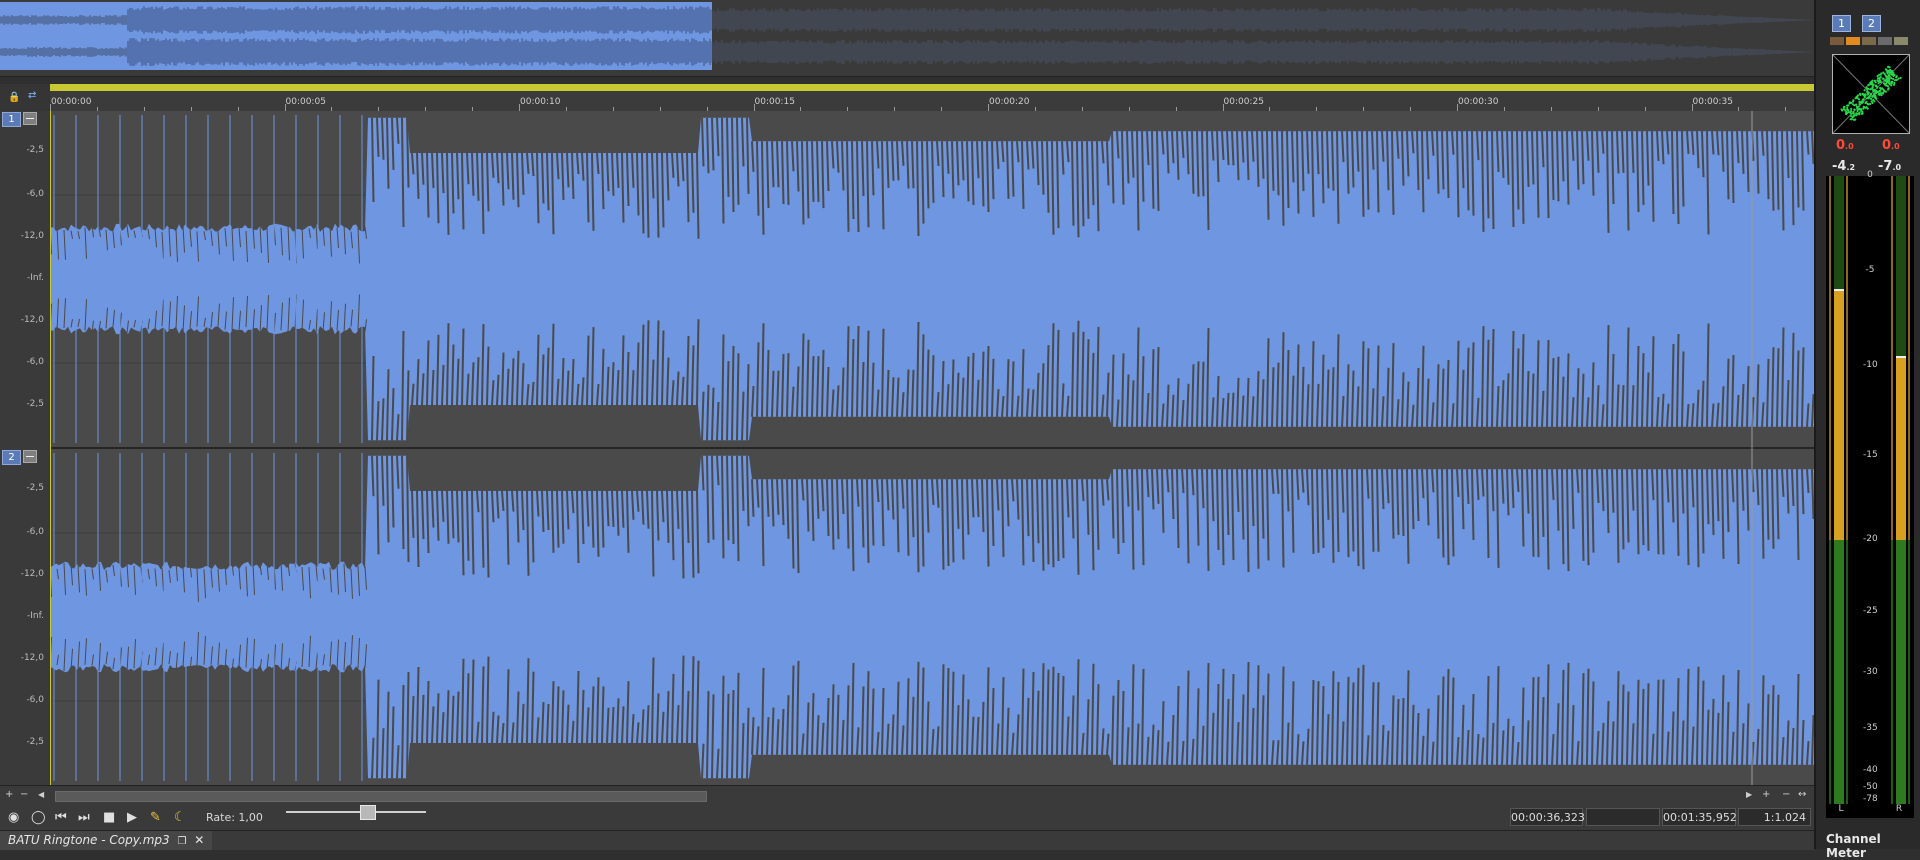  Describe the element at coordinates (1841, 809) in the screenshot. I see `left-channel-label: L` at that location.